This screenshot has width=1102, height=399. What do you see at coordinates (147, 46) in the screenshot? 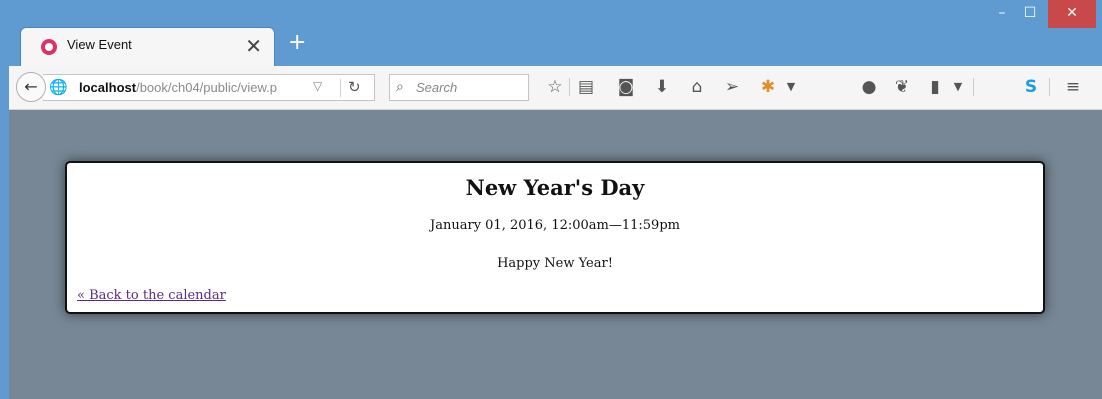
I see `tab-view-event: View Event ✕` at bounding box center [147, 46].